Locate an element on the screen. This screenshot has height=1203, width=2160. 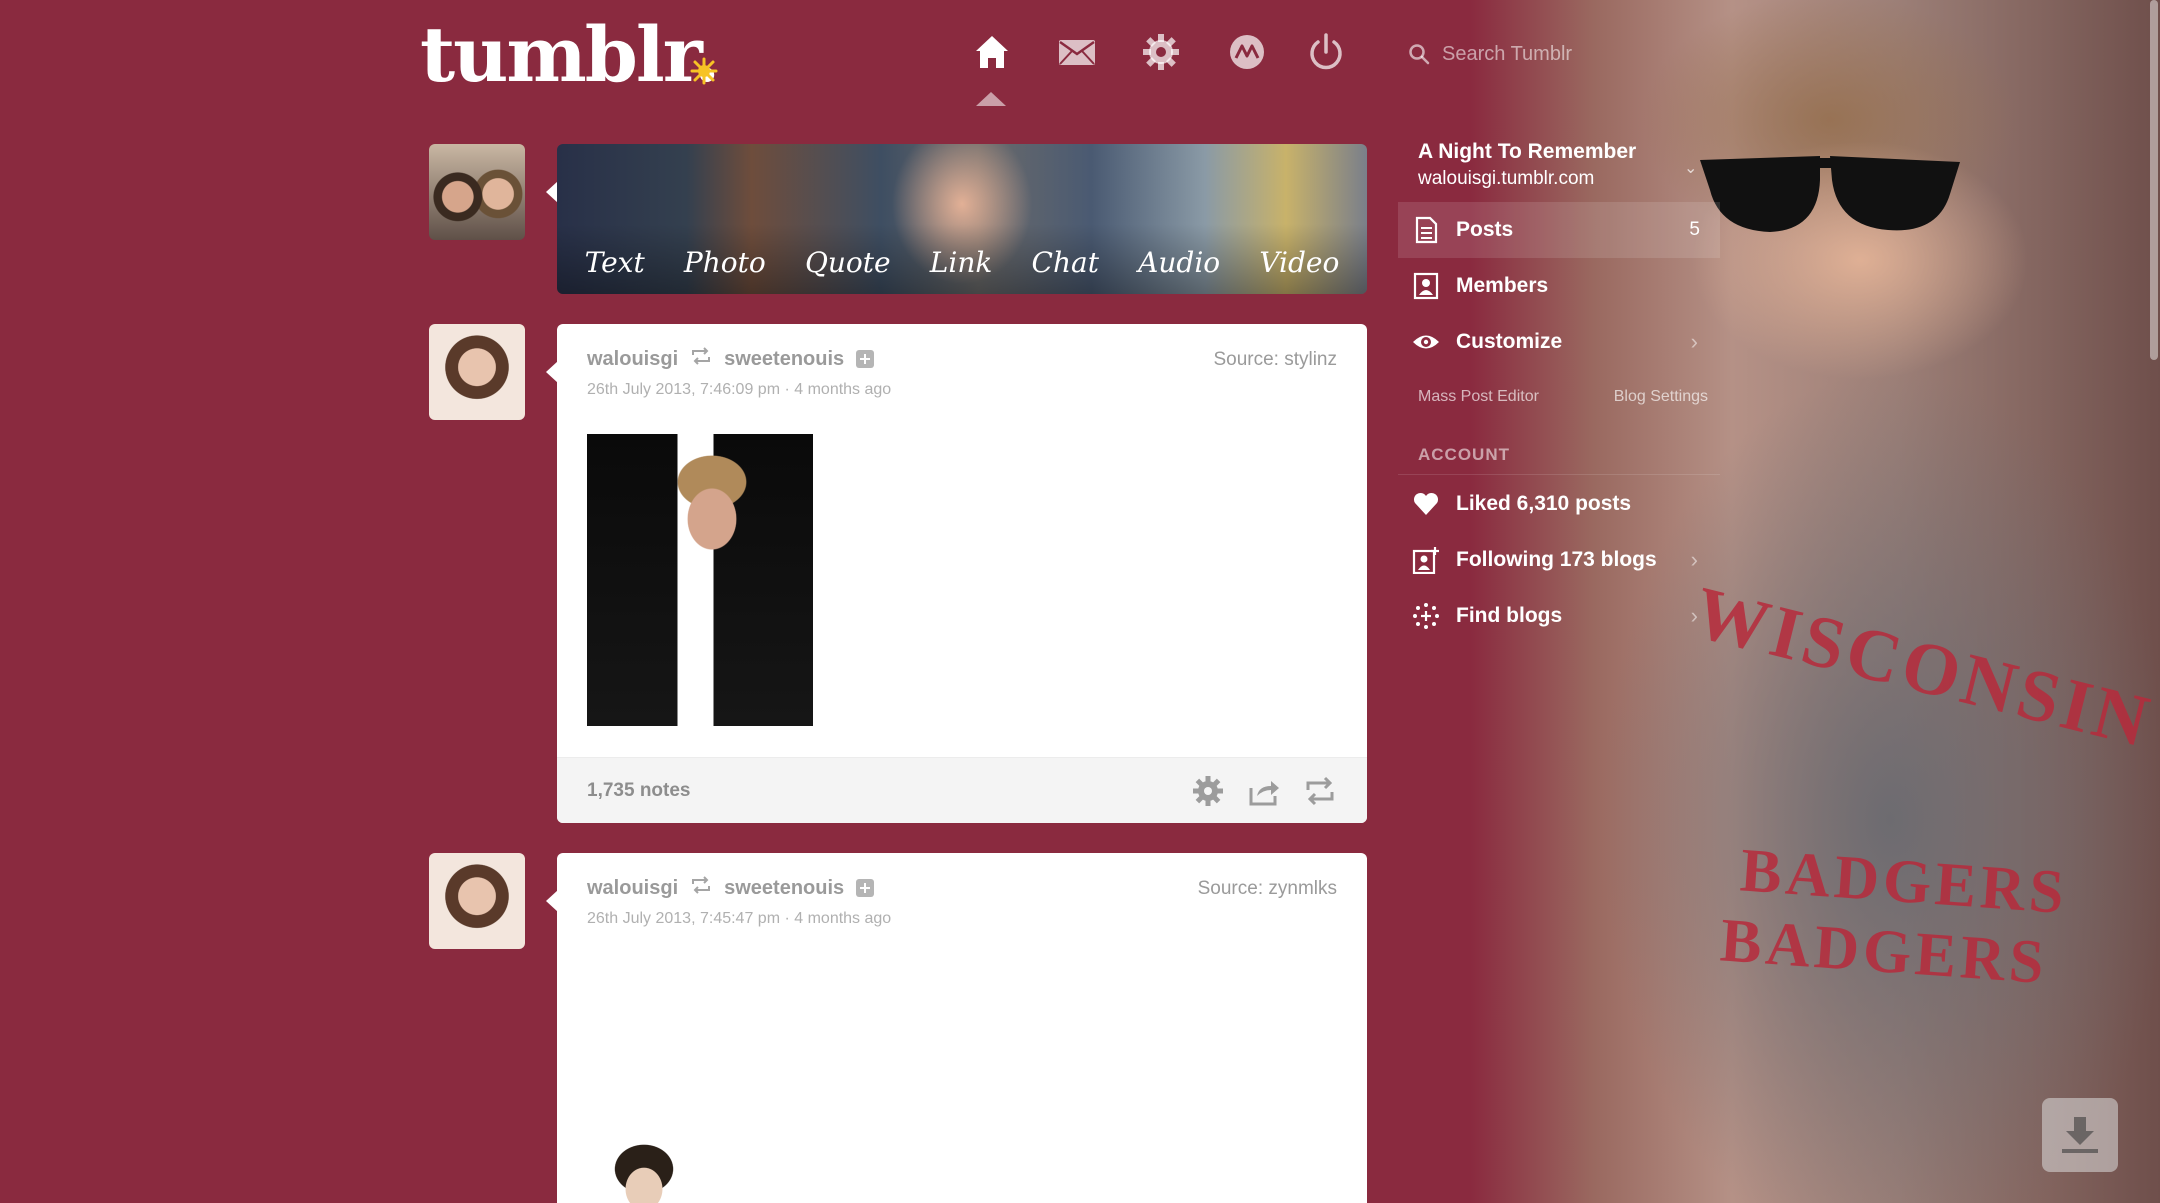
download-button is located at coordinates (2080, 1135).